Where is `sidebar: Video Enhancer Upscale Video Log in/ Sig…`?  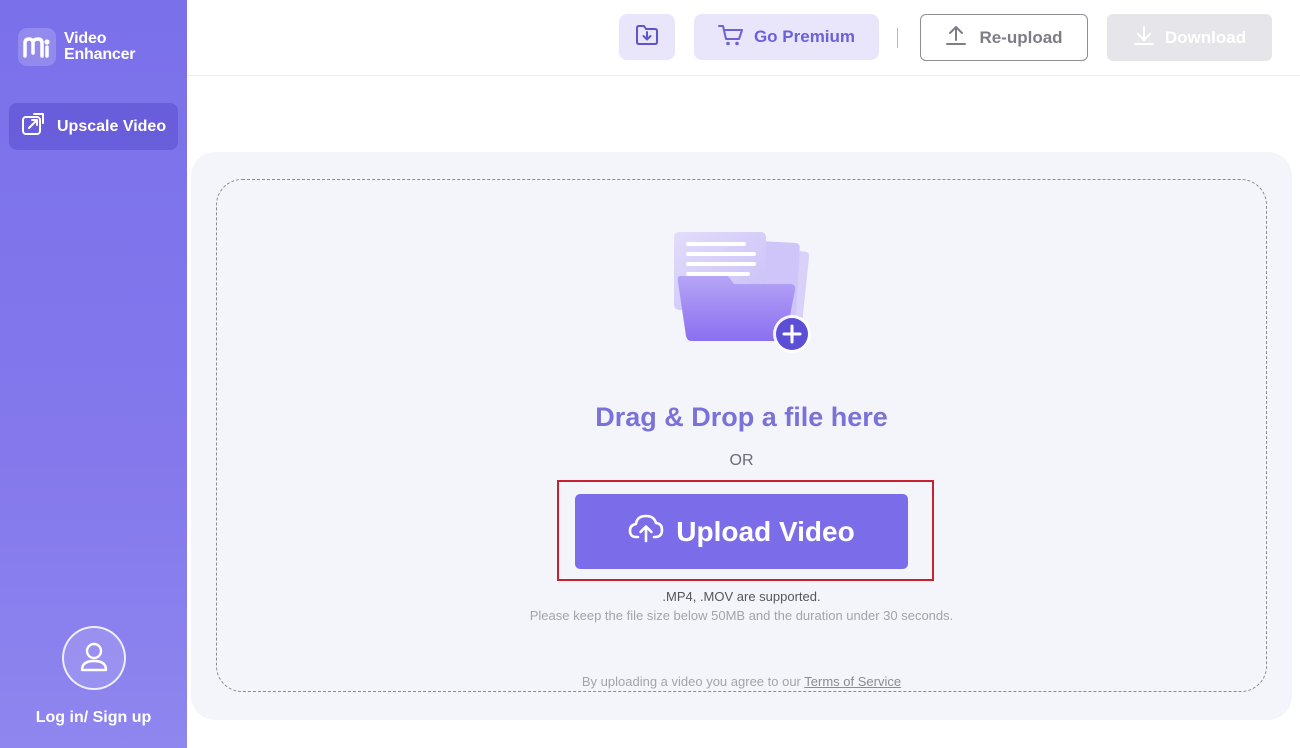
sidebar: Video Enhancer Upscale Video Log in/ Sig… is located at coordinates (93, 374).